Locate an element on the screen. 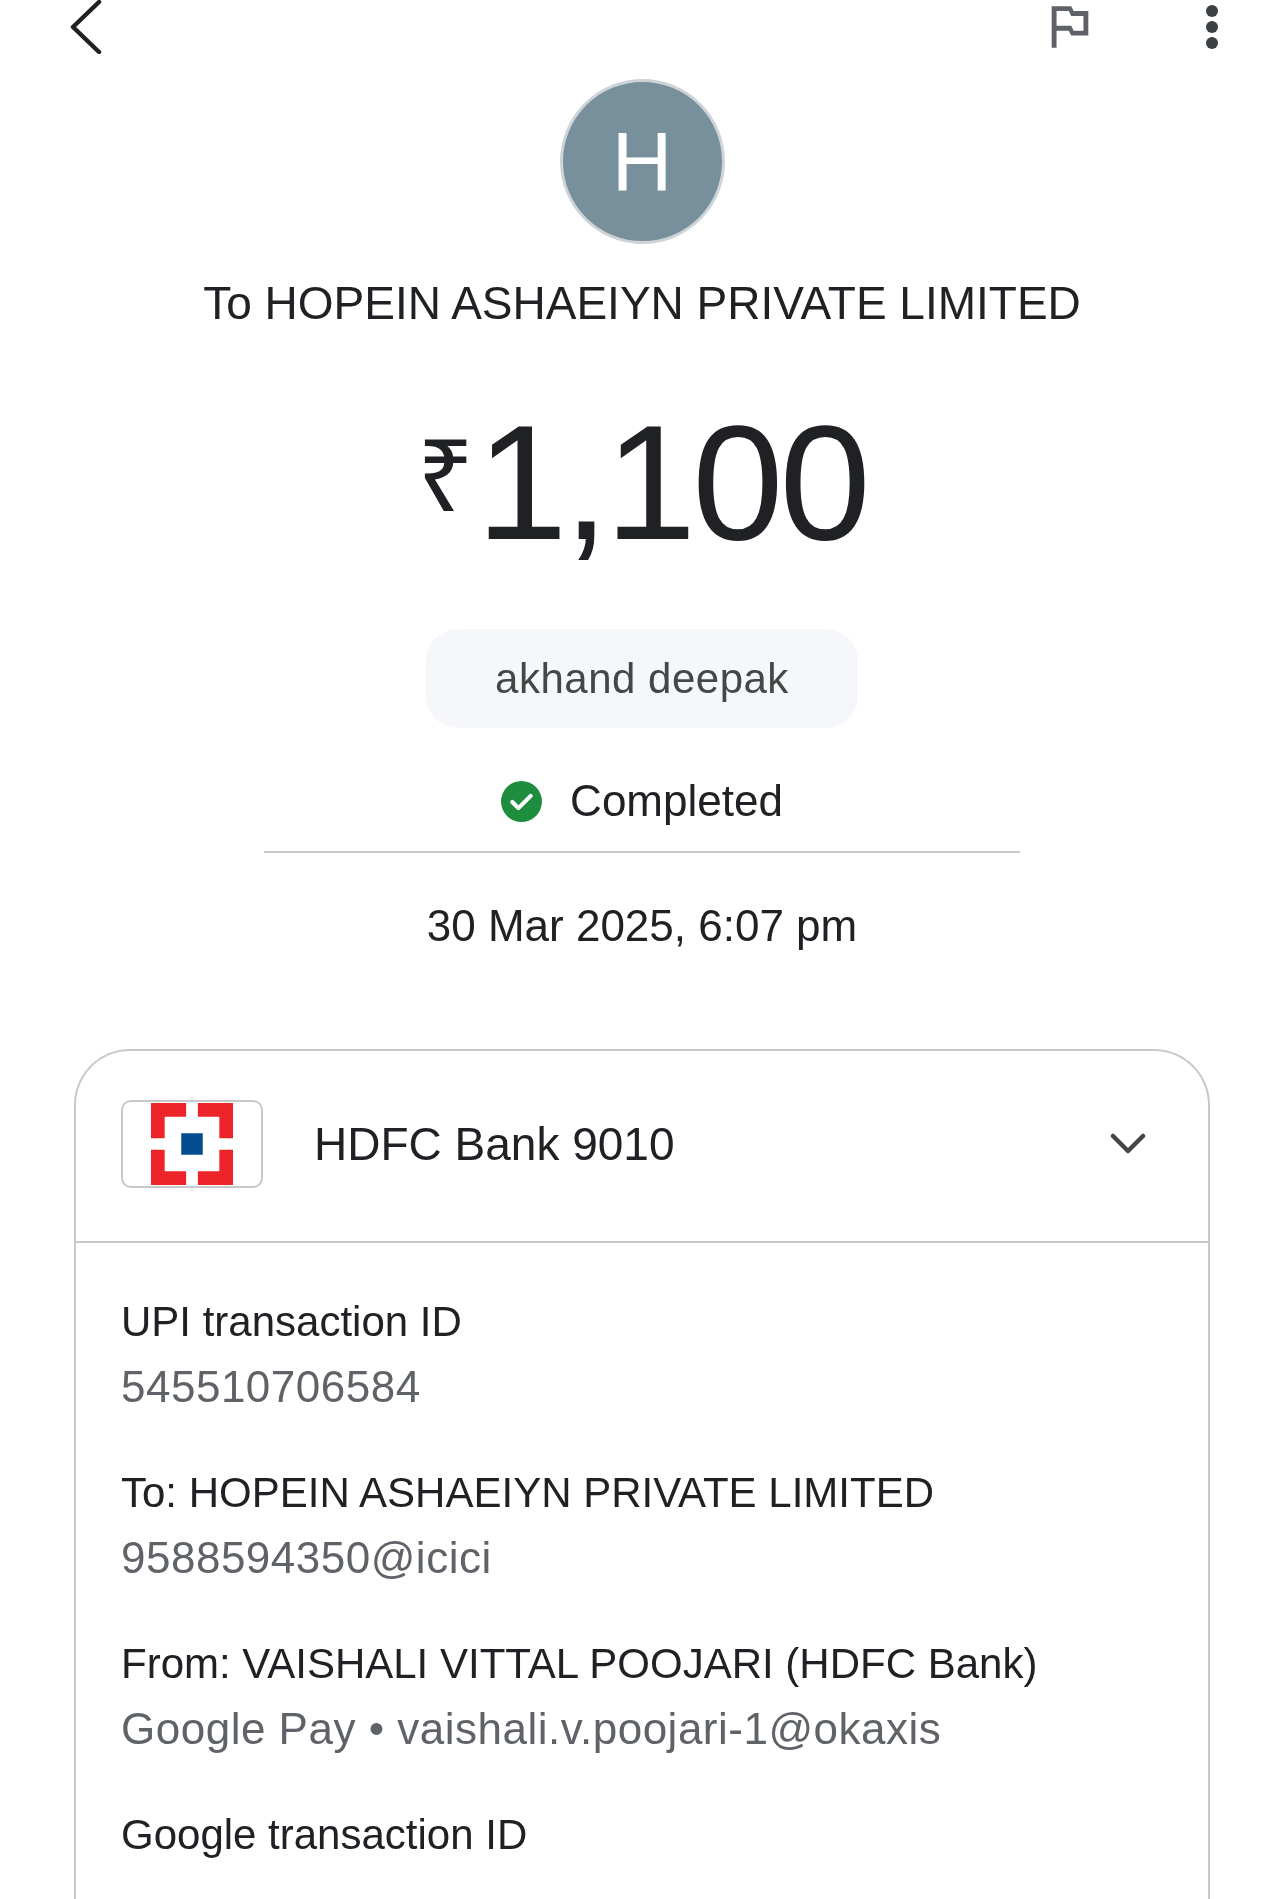 This screenshot has height=1899, width=1284. amount-value: 1,100 is located at coordinates (671, 483).